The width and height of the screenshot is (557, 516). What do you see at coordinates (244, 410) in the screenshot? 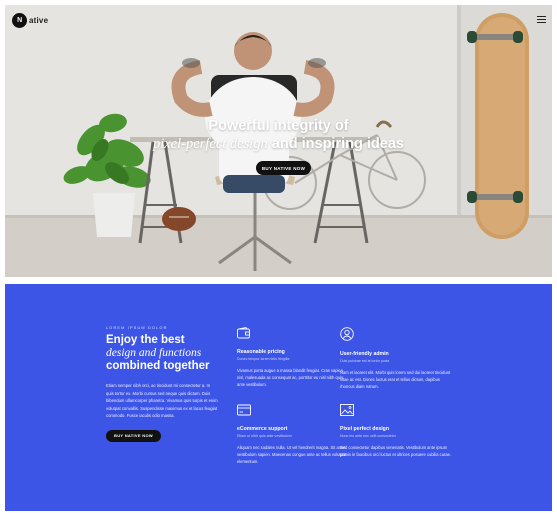
I see `card-icon` at bounding box center [244, 410].